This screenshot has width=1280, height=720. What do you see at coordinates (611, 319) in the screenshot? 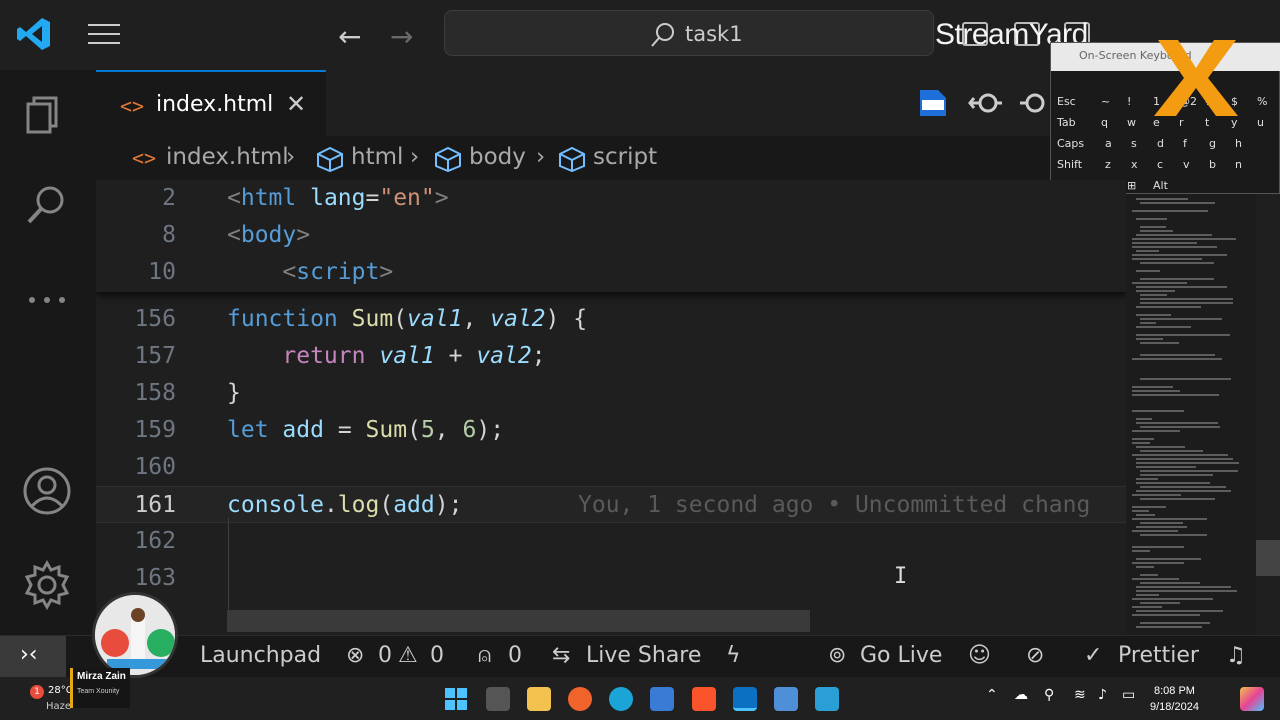
I see `code-line: 156 function Sum(val1, val2) {` at bounding box center [611, 319].